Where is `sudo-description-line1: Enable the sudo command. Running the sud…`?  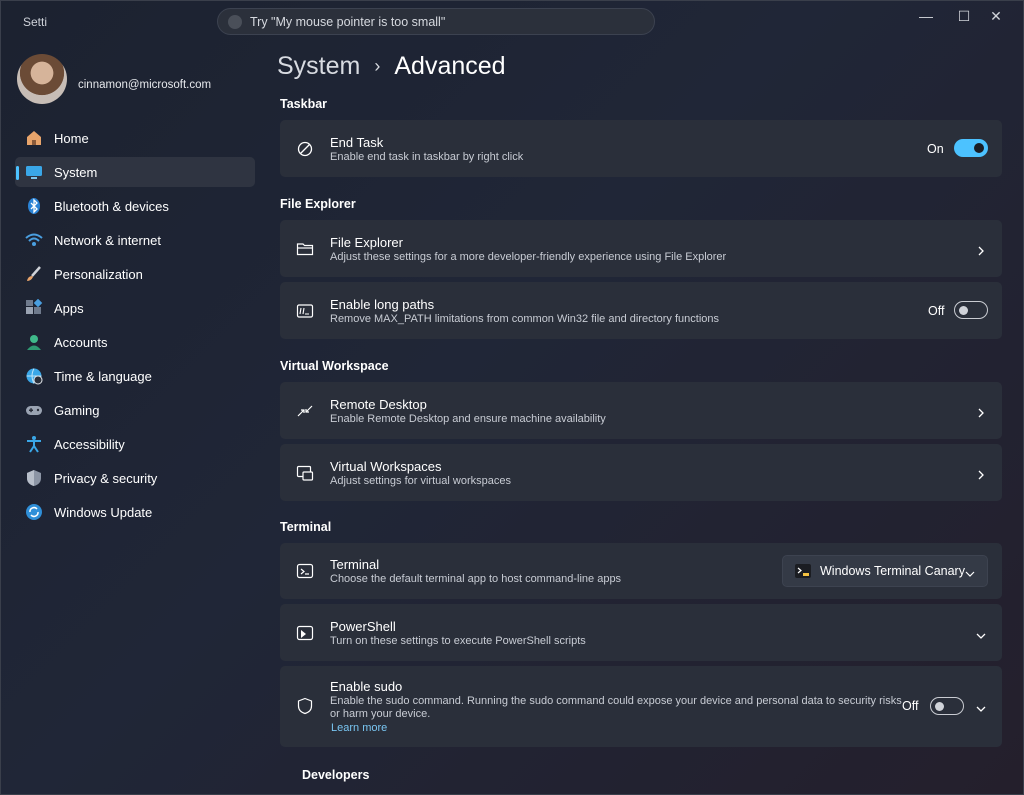 sudo-description-line1: Enable the sudo command. Running the sud… is located at coordinates (616, 701).